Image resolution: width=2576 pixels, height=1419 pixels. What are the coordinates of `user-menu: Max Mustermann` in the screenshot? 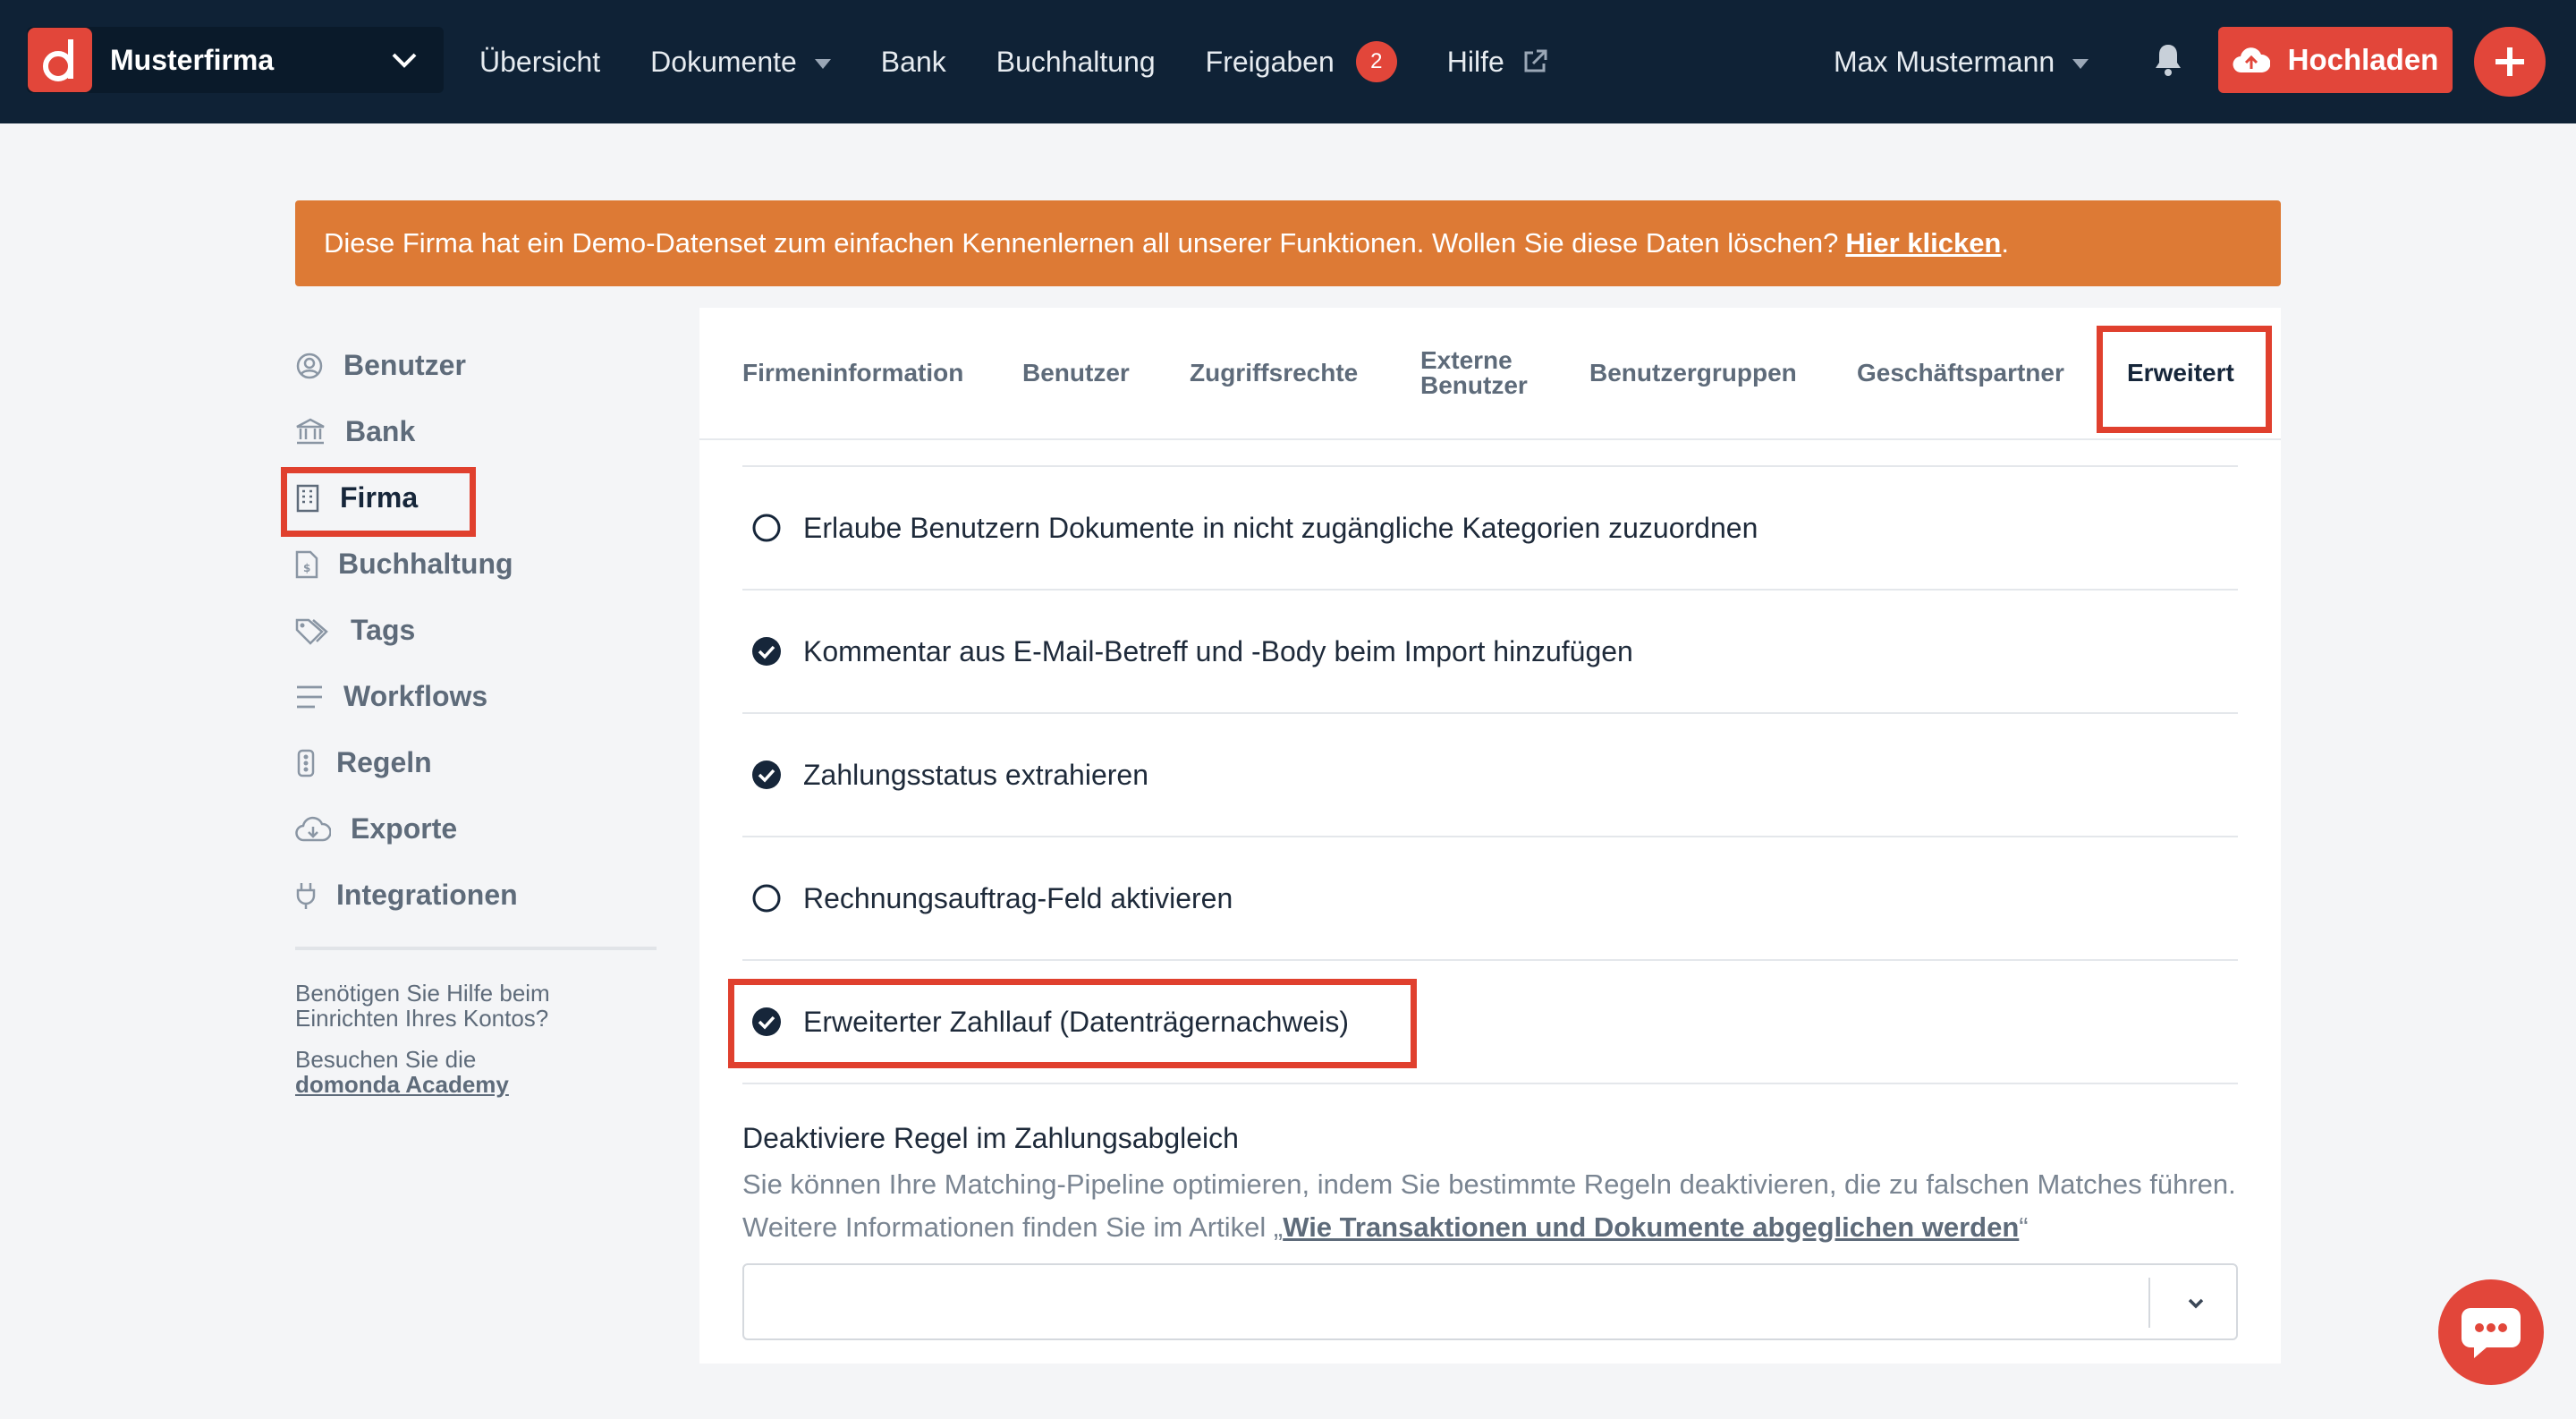 It's located at (1961, 61).